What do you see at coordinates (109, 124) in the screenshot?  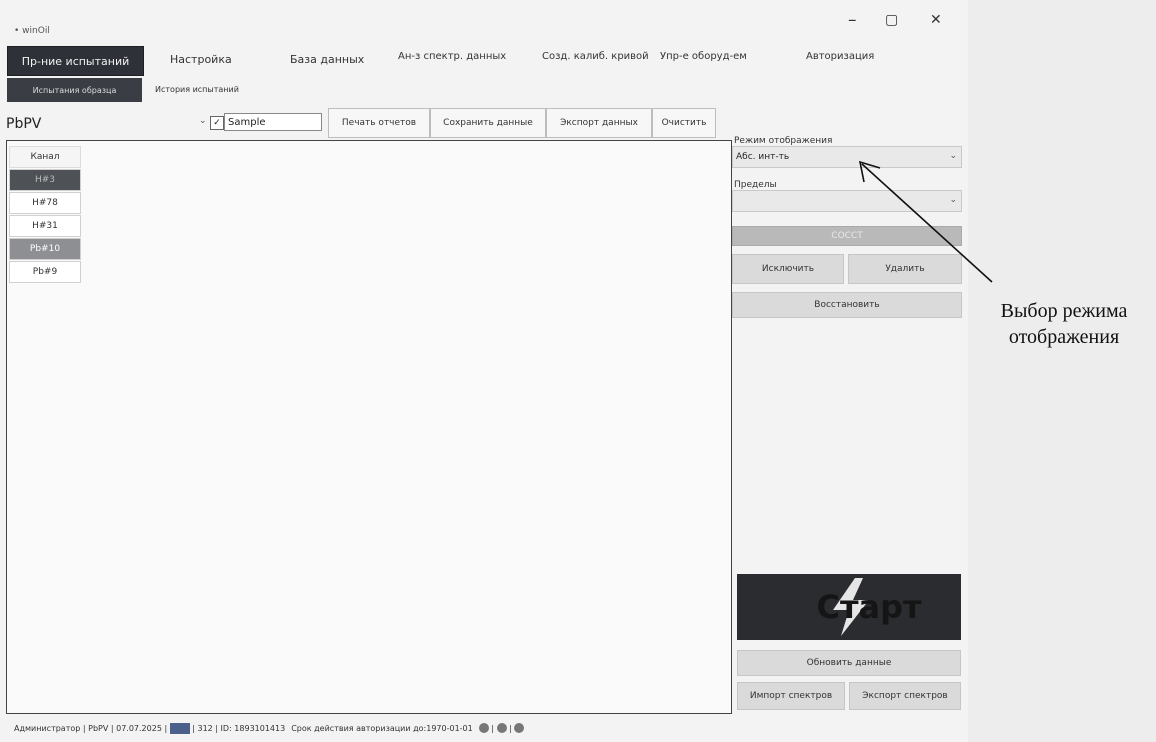 I see `product-select: PbPV ⌄` at bounding box center [109, 124].